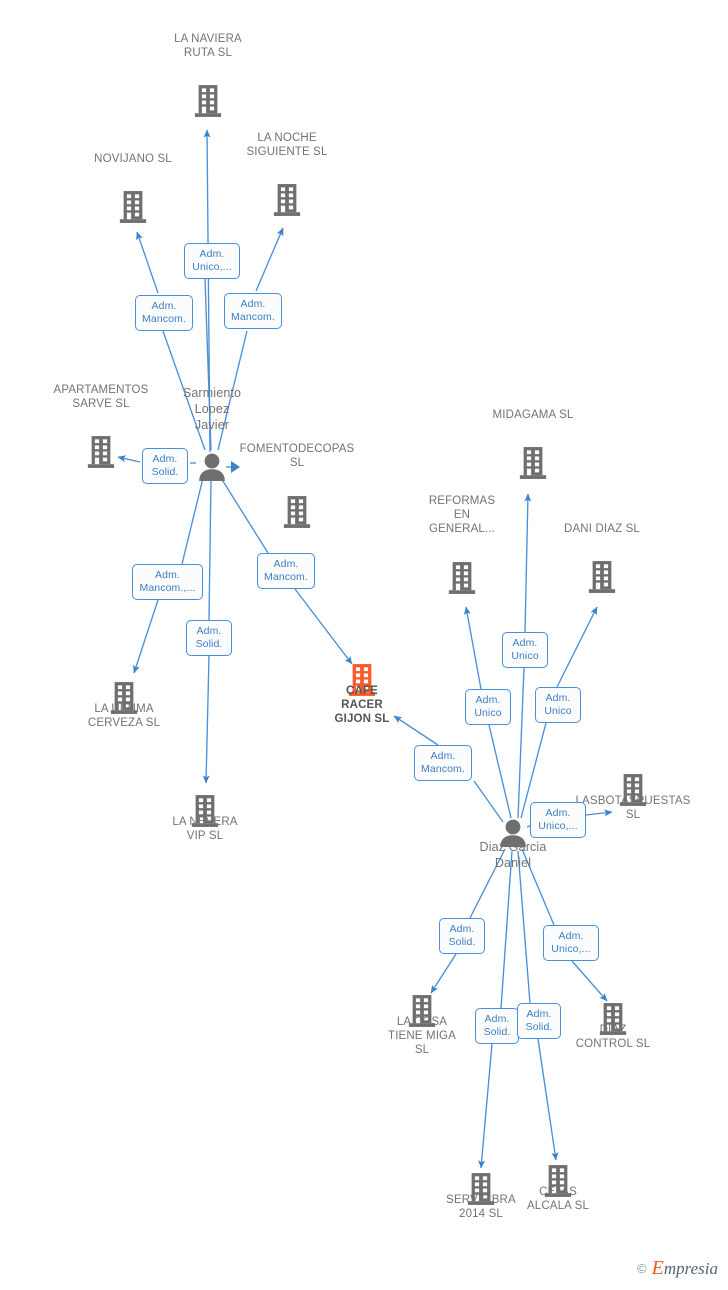  I want to click on node-company-la-nevera-vip: LA NEVERA VIP SL, so click(204, 818).